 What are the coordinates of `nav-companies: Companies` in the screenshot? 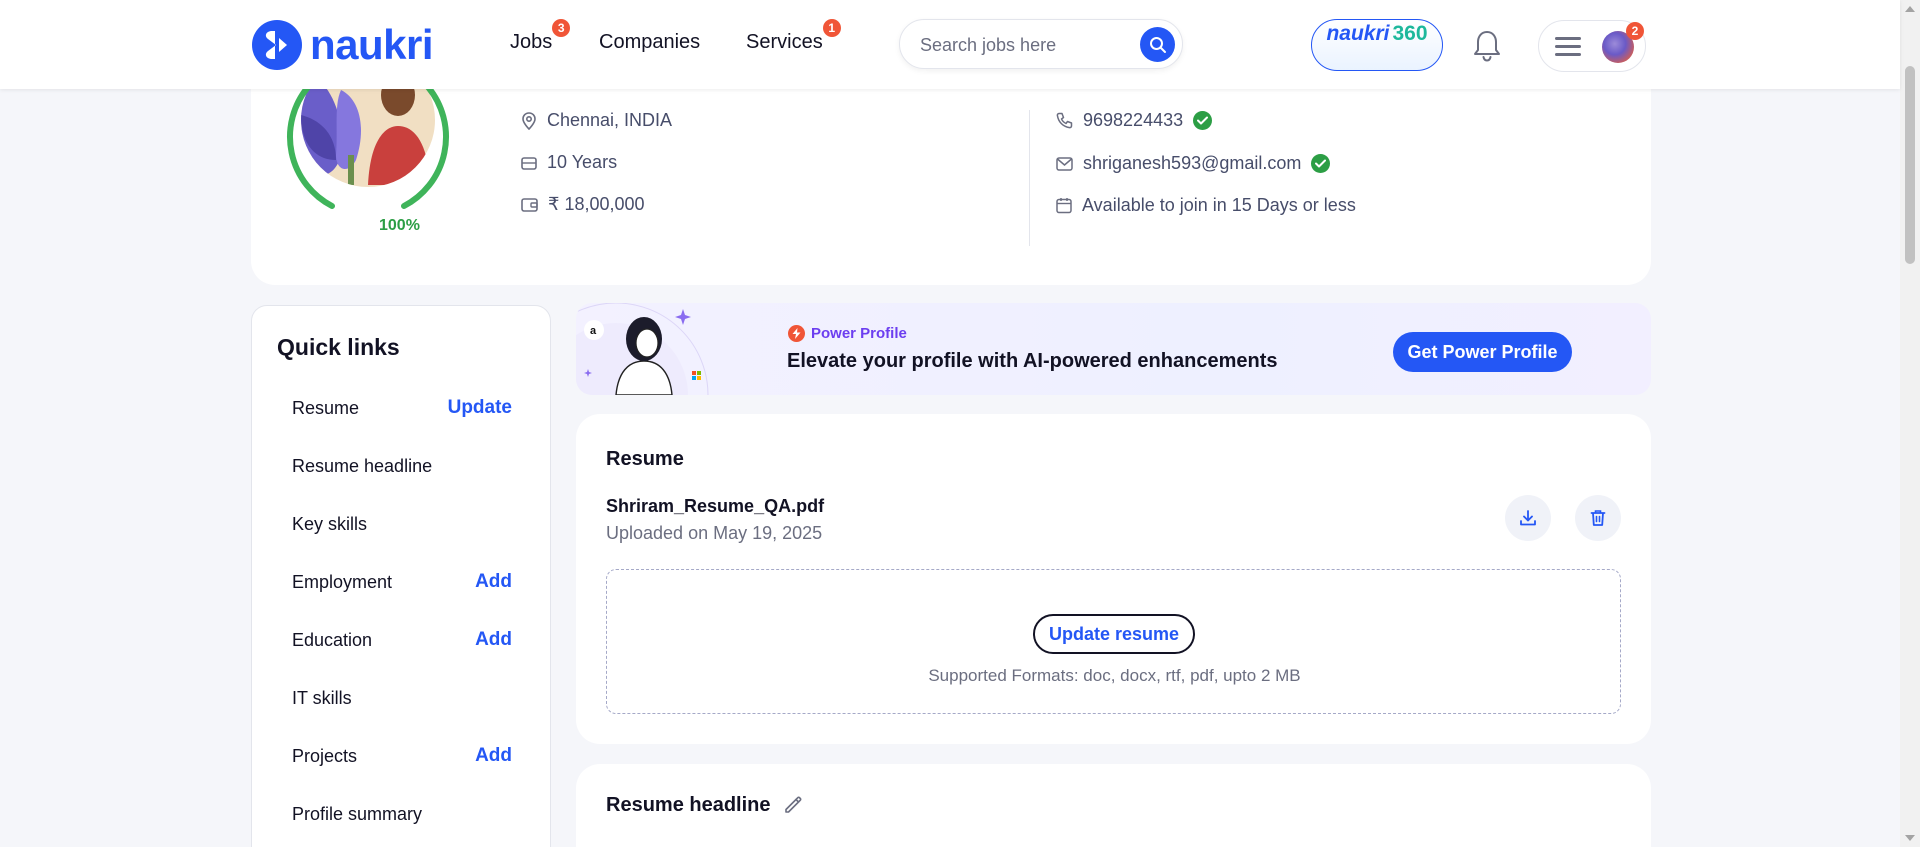 It's located at (649, 42).